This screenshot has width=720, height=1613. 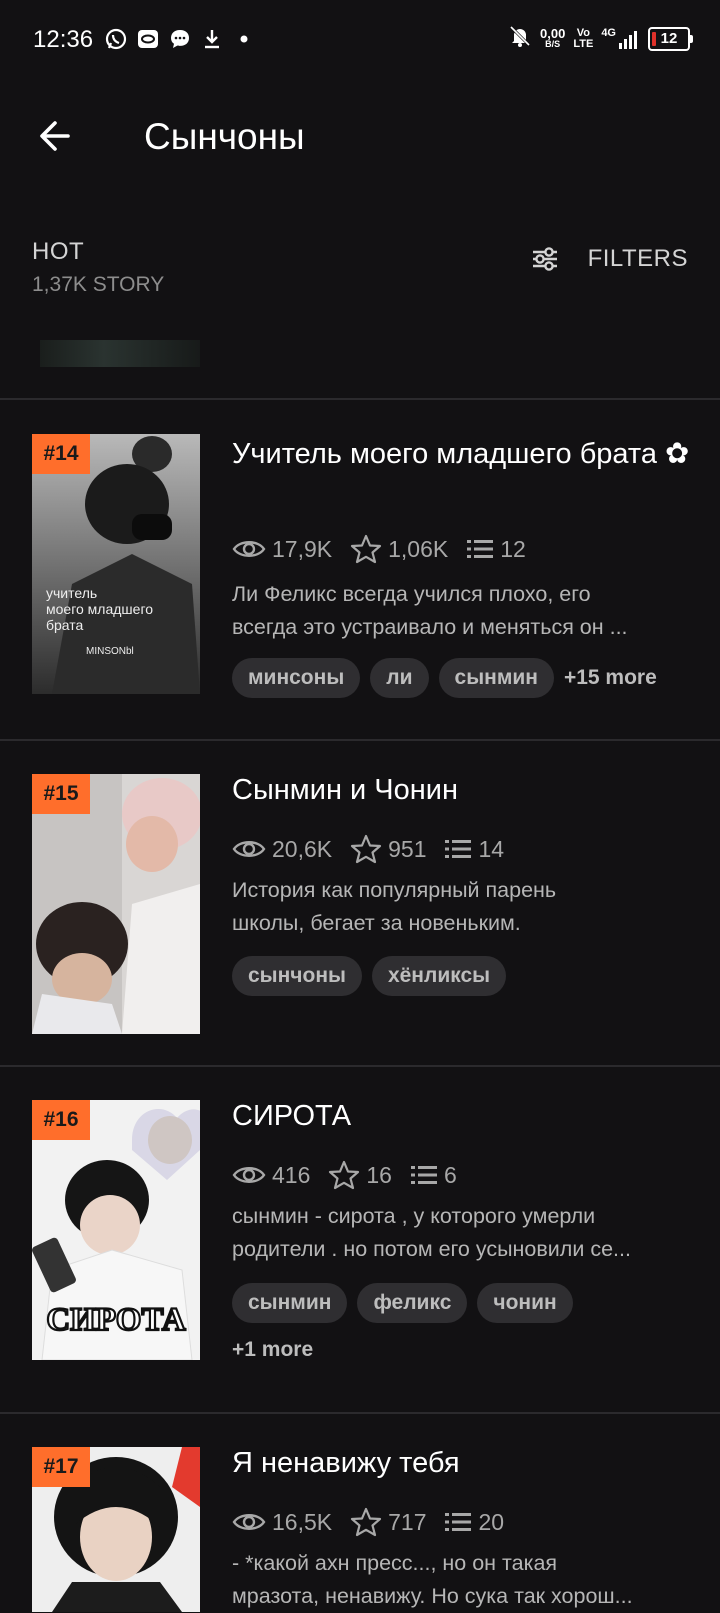 I want to click on svg-text: учитель, so click(x=71, y=593).